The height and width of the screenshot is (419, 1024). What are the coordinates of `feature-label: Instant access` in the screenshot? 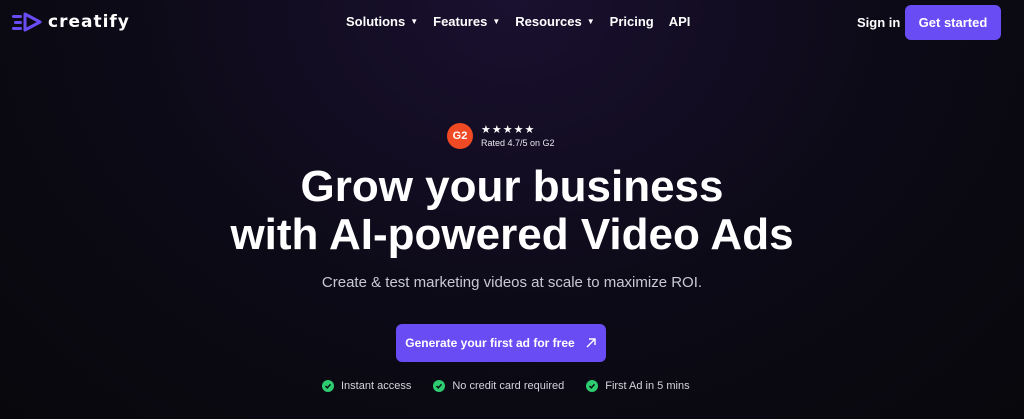 It's located at (376, 386).